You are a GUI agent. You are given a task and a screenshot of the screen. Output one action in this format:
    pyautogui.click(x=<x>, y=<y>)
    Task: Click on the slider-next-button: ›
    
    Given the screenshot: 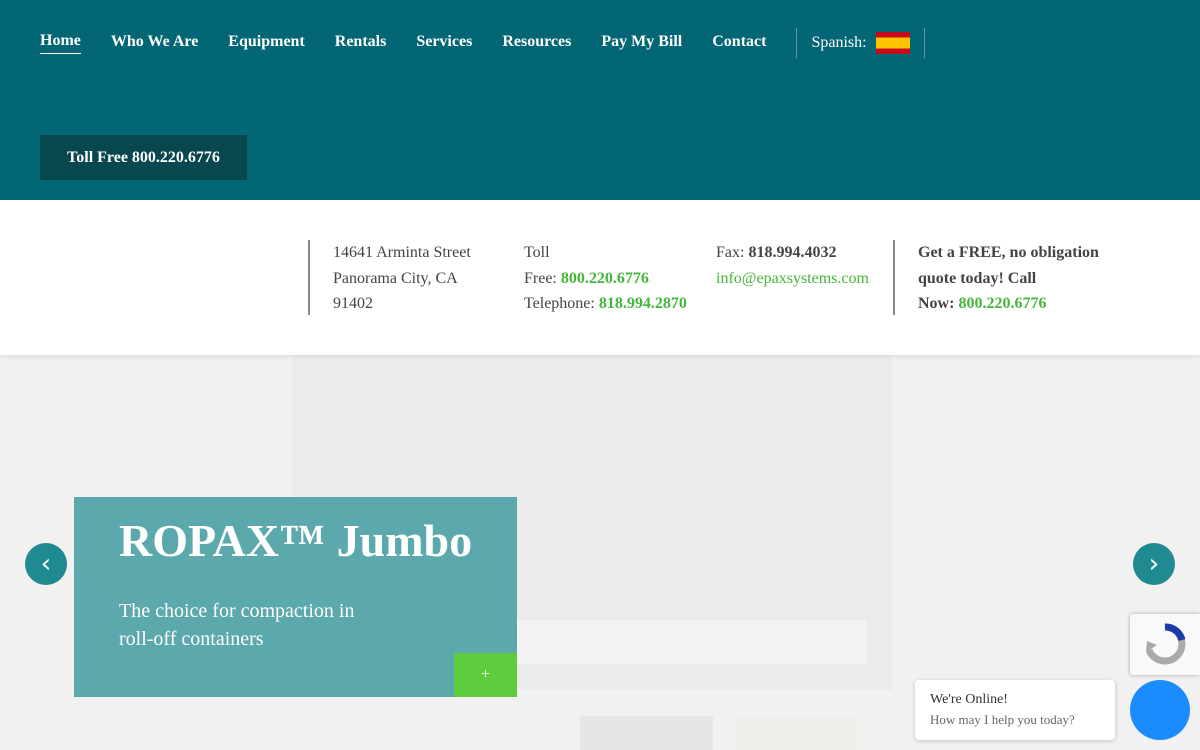 What is the action you would take?
    pyautogui.click(x=1154, y=564)
    